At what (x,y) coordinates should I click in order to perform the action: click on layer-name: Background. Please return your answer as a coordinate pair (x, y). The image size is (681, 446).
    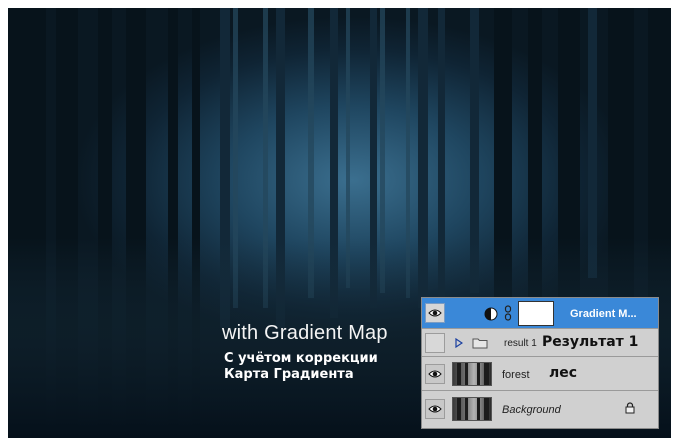
    Looking at the image, I should click on (531, 410).